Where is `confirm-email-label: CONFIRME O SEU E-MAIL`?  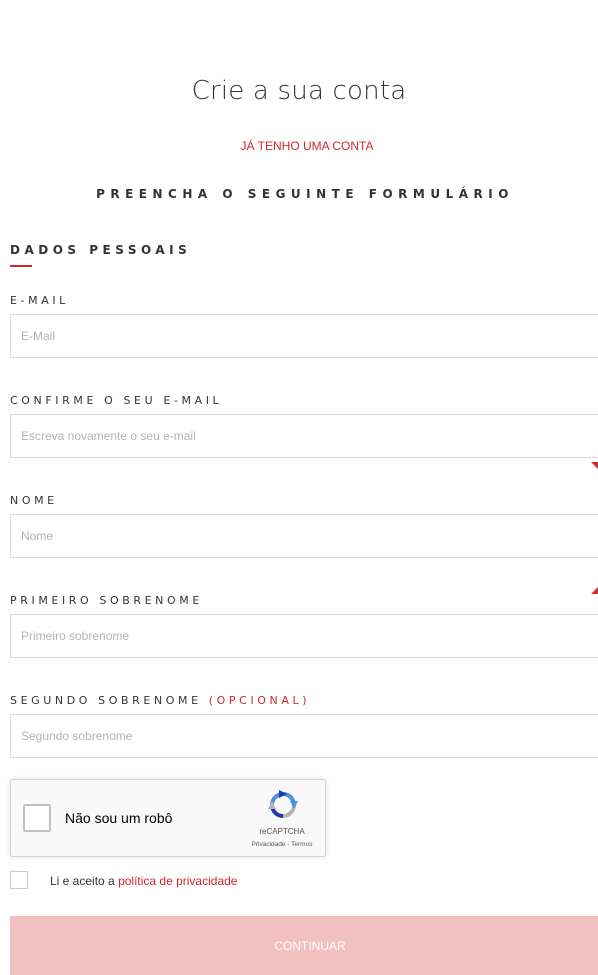 confirm-email-label: CONFIRME O SEU E-MAIL is located at coordinates (116, 400).